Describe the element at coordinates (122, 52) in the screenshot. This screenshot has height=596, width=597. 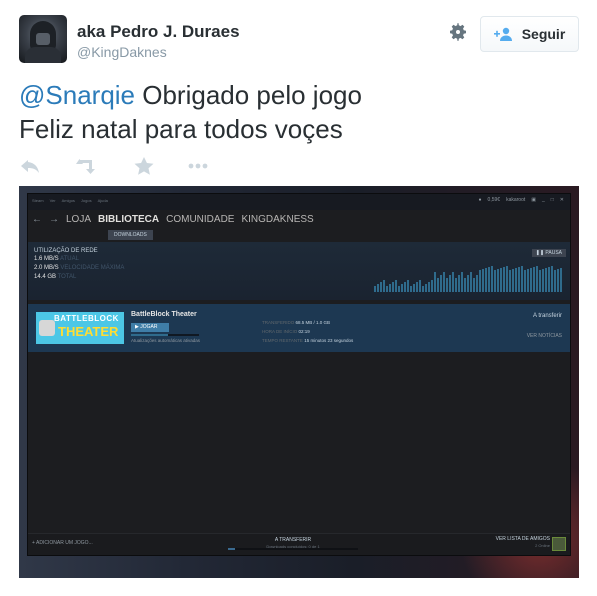
I see `handle: @KingDaknes` at that location.